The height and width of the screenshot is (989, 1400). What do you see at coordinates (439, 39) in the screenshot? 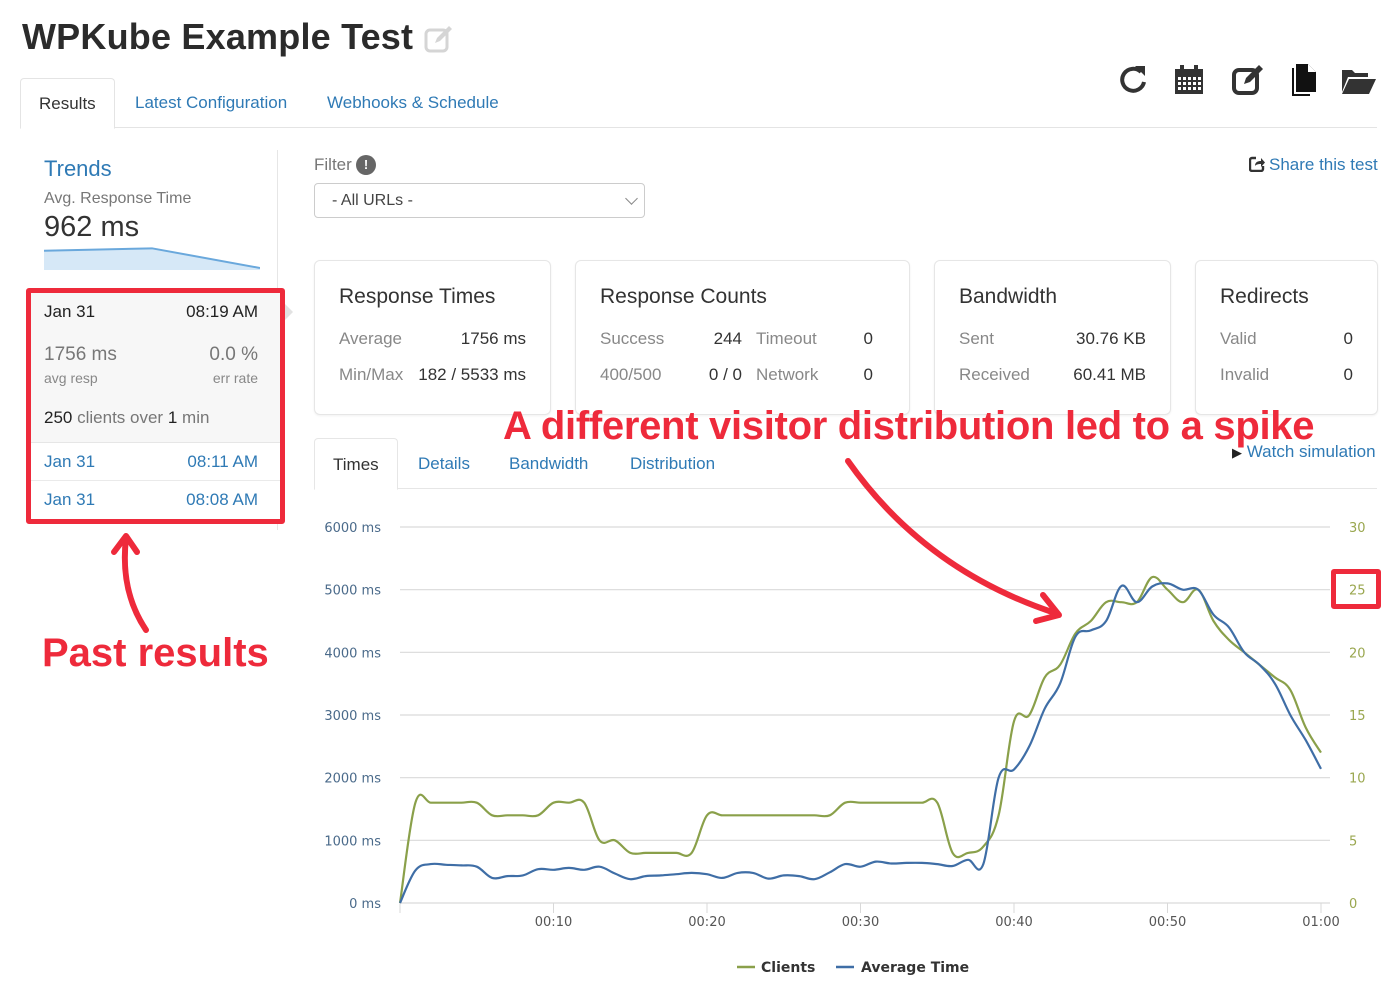
I see `edit-title-icon` at bounding box center [439, 39].